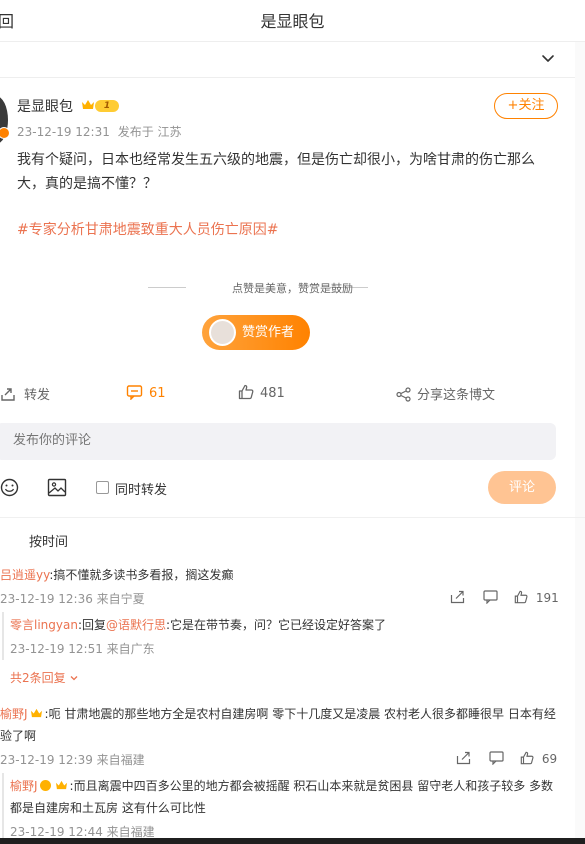 This screenshot has height=844, width=585. Describe the element at coordinates (136, 625) in the screenshot. I see `reply-mention: @语默行思` at that location.